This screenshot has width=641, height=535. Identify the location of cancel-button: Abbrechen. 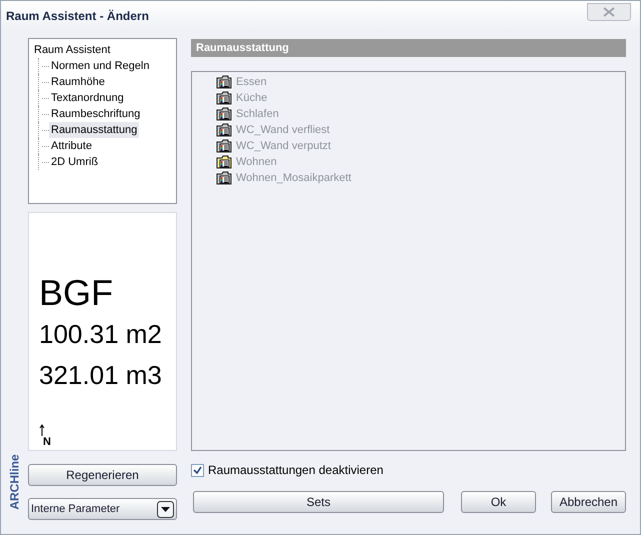
(588, 502).